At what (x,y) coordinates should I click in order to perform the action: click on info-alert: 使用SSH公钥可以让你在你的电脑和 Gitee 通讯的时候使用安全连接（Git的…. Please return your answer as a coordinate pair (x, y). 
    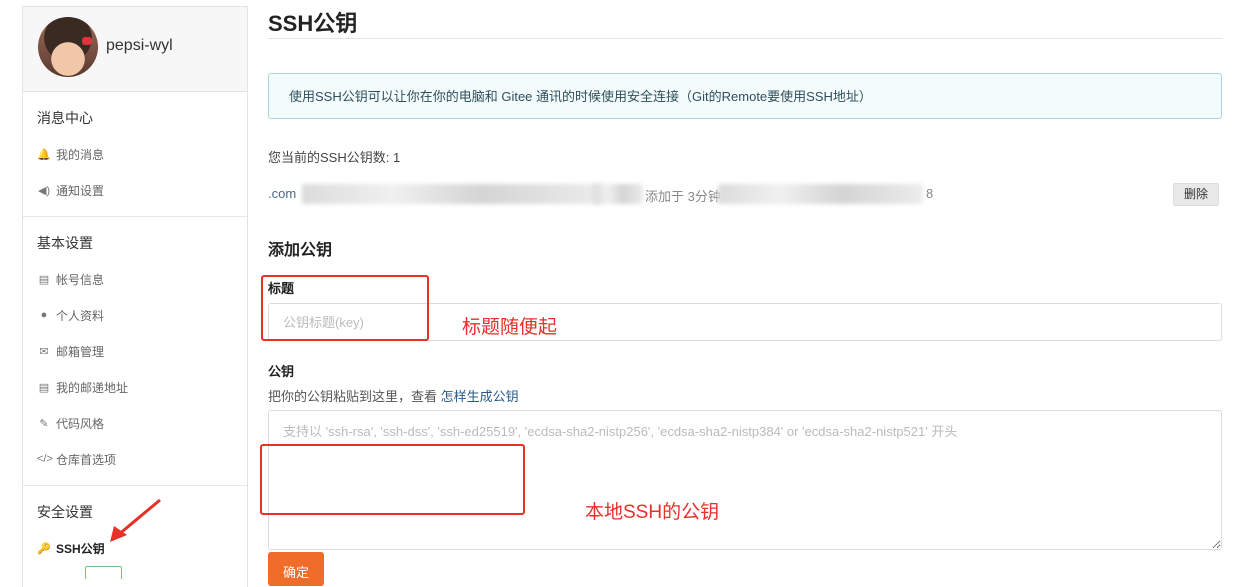
    Looking at the image, I should click on (745, 96).